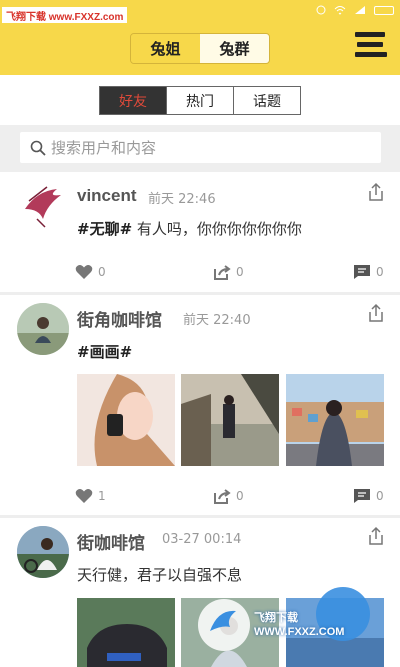 The height and width of the screenshot is (667, 400). What do you see at coordinates (299, 625) in the screenshot?
I see `bottom-watermark-text: 飞翔下载 WWW.FXXZ.COM` at bounding box center [299, 625].